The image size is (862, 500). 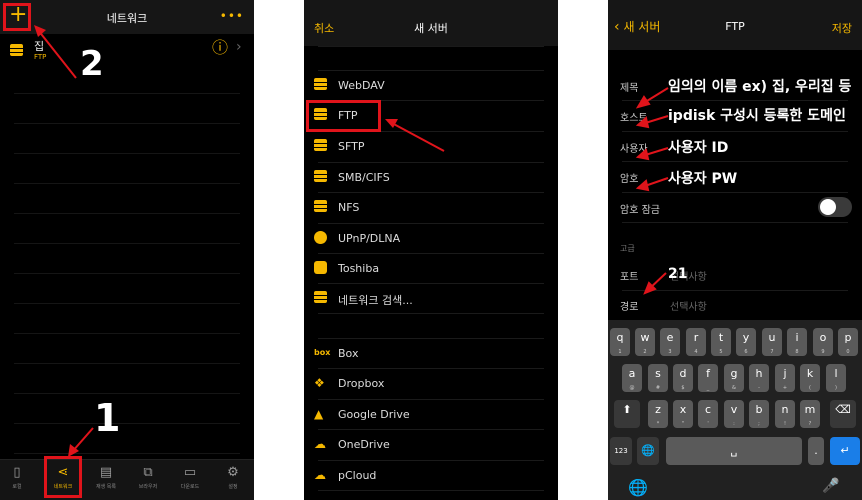 I want to click on key-v: v:, so click(x=734, y=414).